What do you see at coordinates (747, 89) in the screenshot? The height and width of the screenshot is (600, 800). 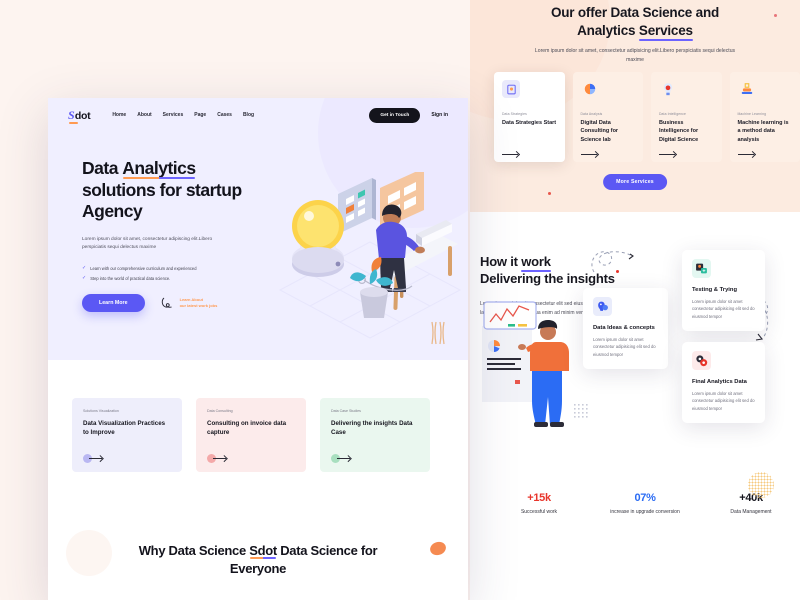 I see `stamp-icon` at bounding box center [747, 89].